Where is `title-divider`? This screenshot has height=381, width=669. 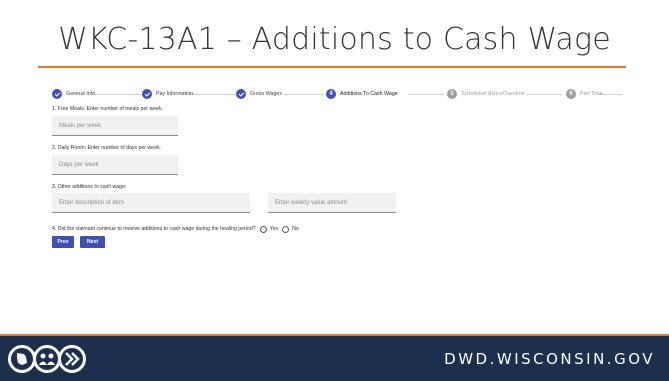
title-divider is located at coordinates (332, 67).